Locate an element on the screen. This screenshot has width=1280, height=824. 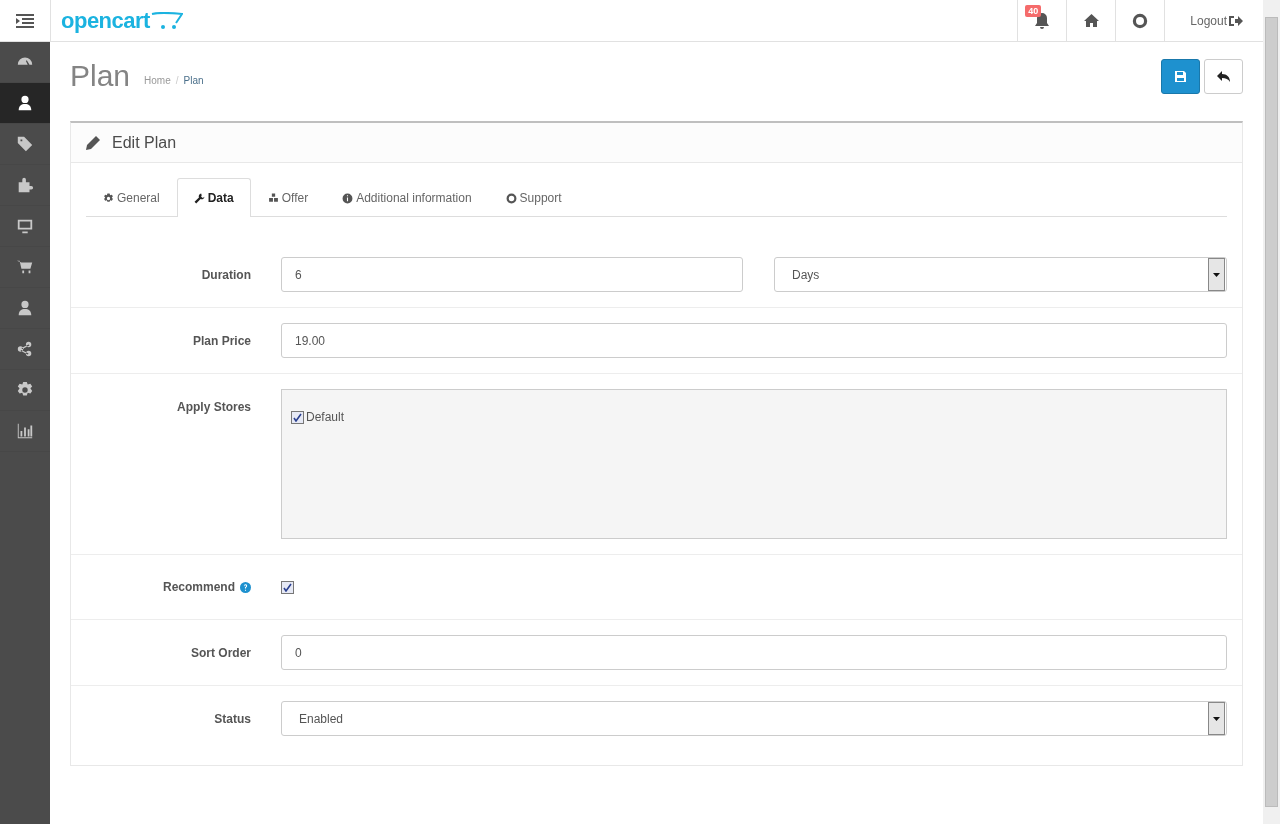
save-button is located at coordinates (1180, 76).